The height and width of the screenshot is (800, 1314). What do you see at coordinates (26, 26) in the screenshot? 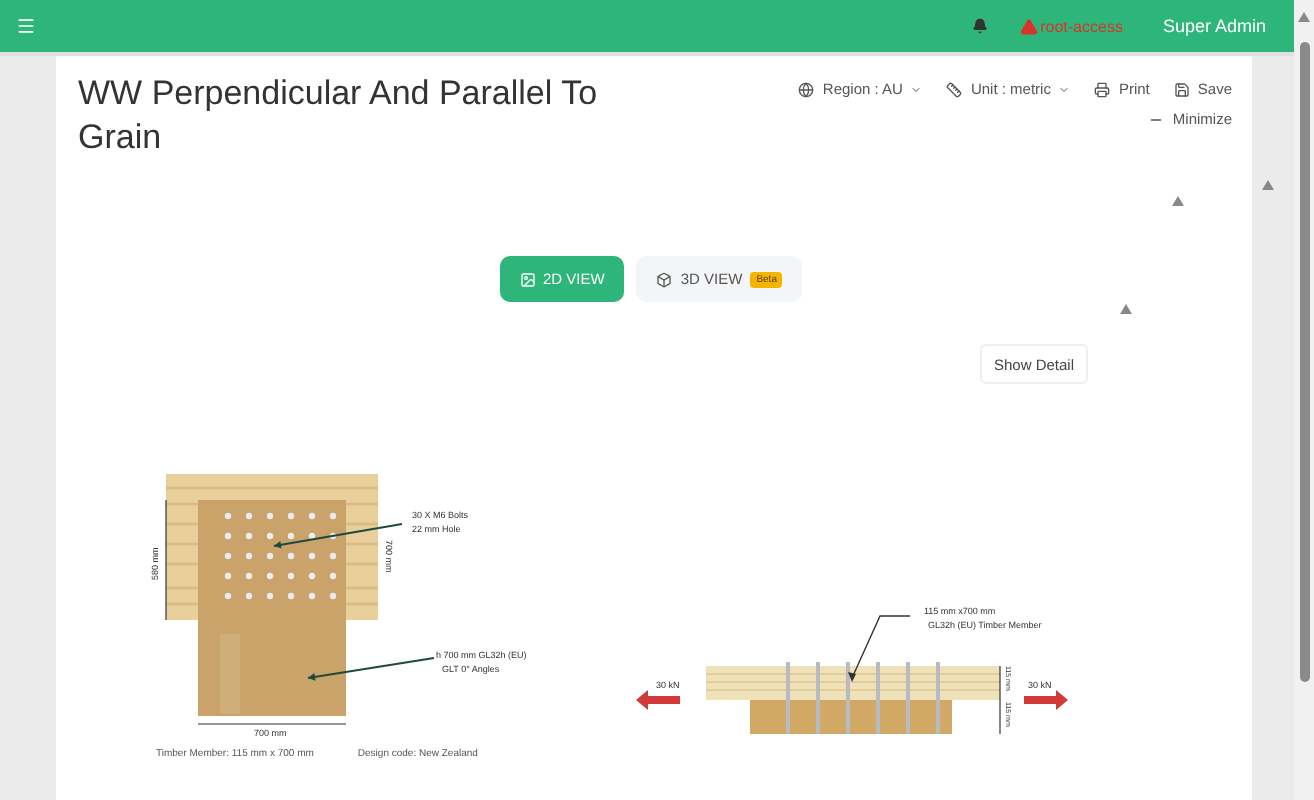
I see `menu-button` at bounding box center [26, 26].